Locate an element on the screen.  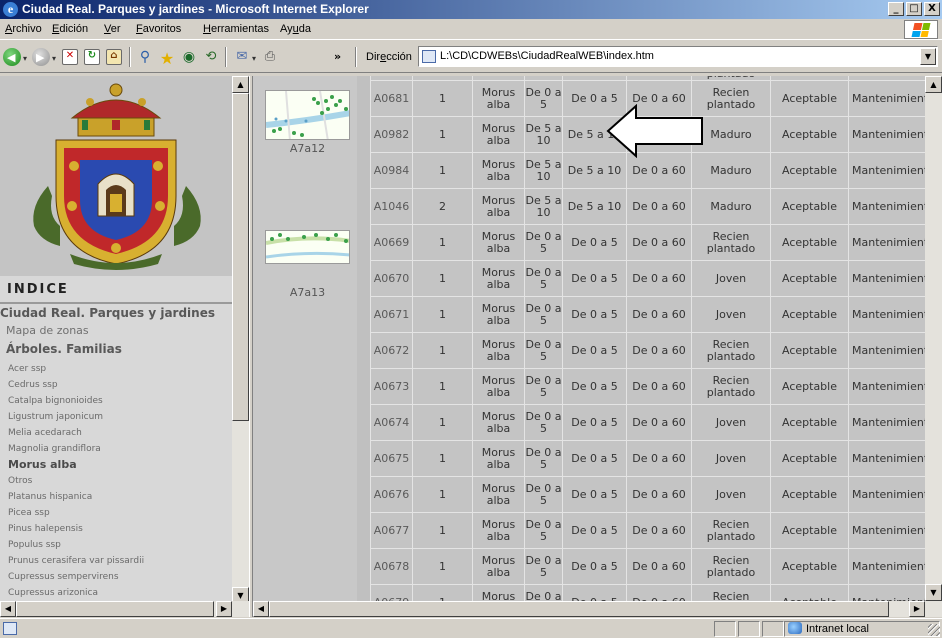
forward-dropdown-icon: ▾ is located at coordinates (54, 58).